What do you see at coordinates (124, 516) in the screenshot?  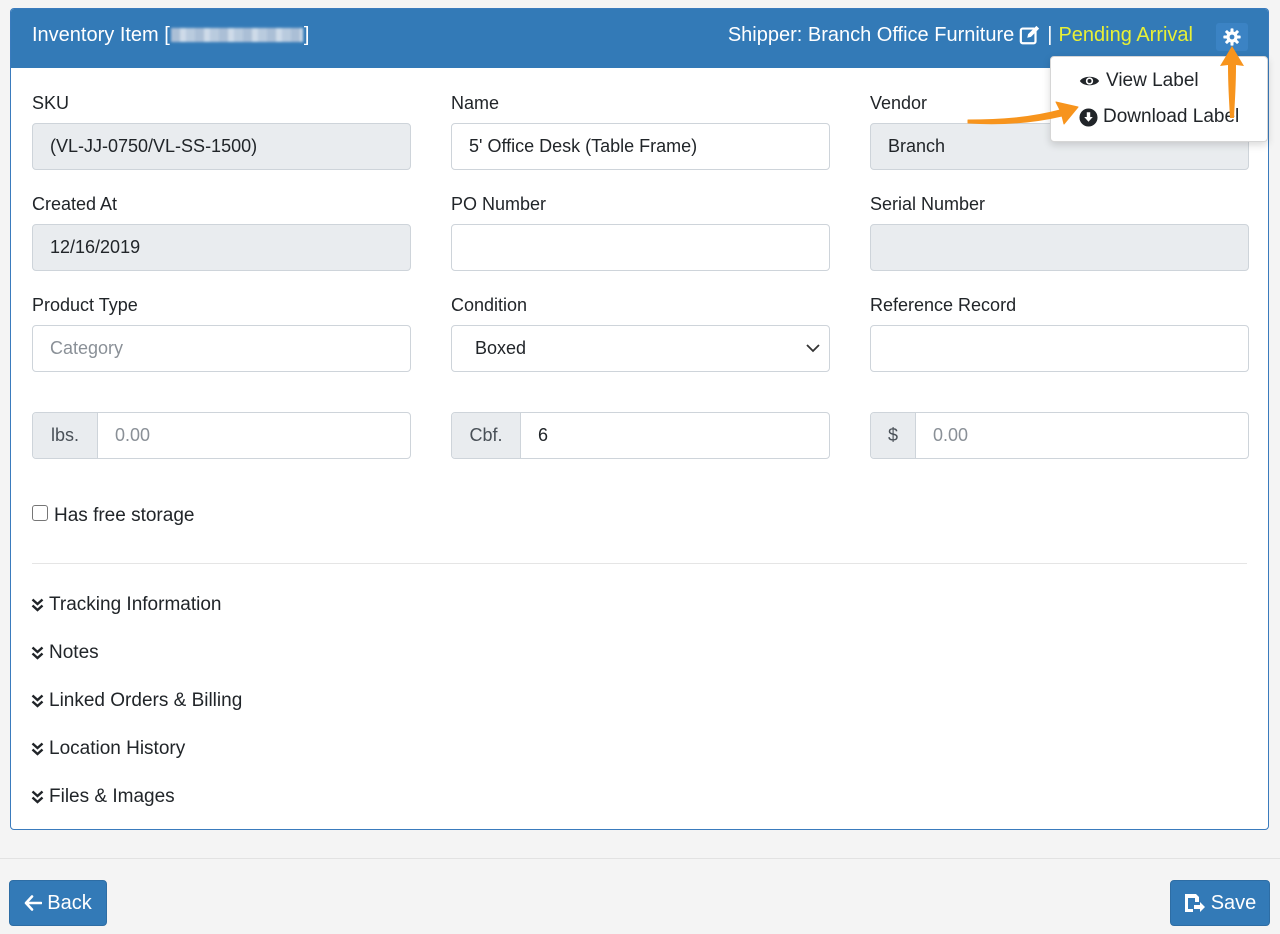 I see `free-storage-label: Has free storage` at bounding box center [124, 516].